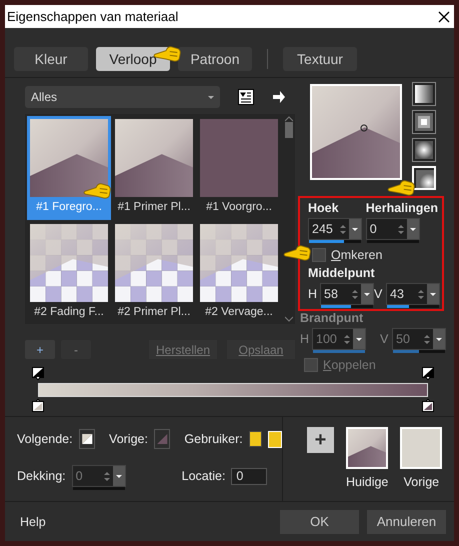  Describe the element at coordinates (320, 58) in the screenshot. I see `tab: Textuur` at that location.